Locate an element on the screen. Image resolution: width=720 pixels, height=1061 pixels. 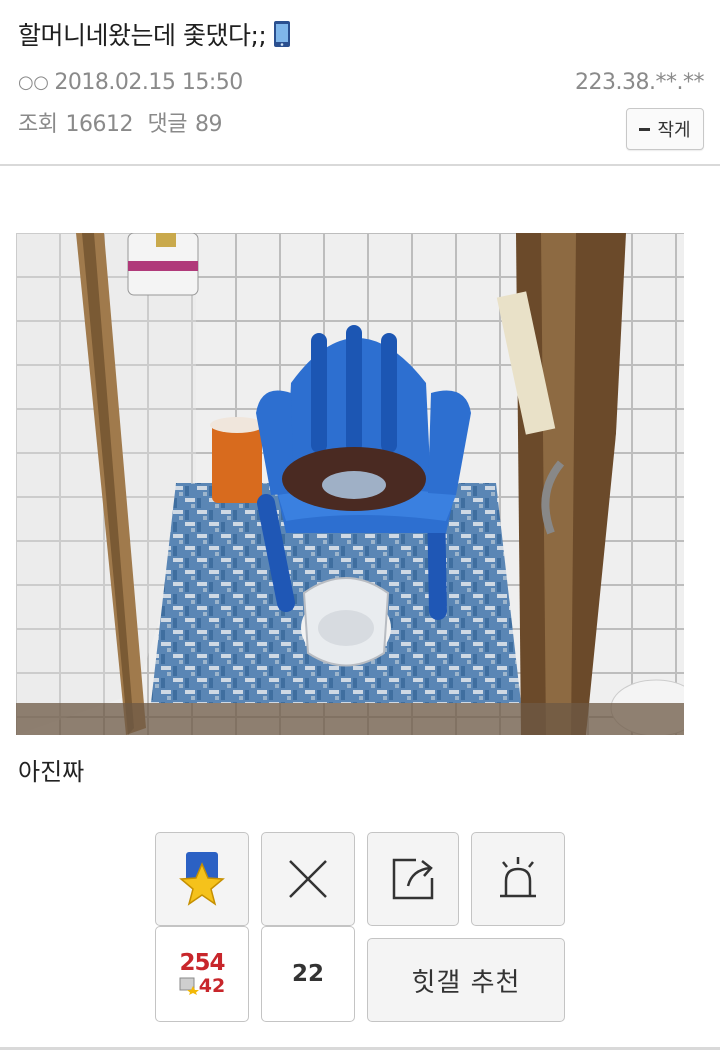
font-size-smaller-button: 작게 is located at coordinates (665, 129).